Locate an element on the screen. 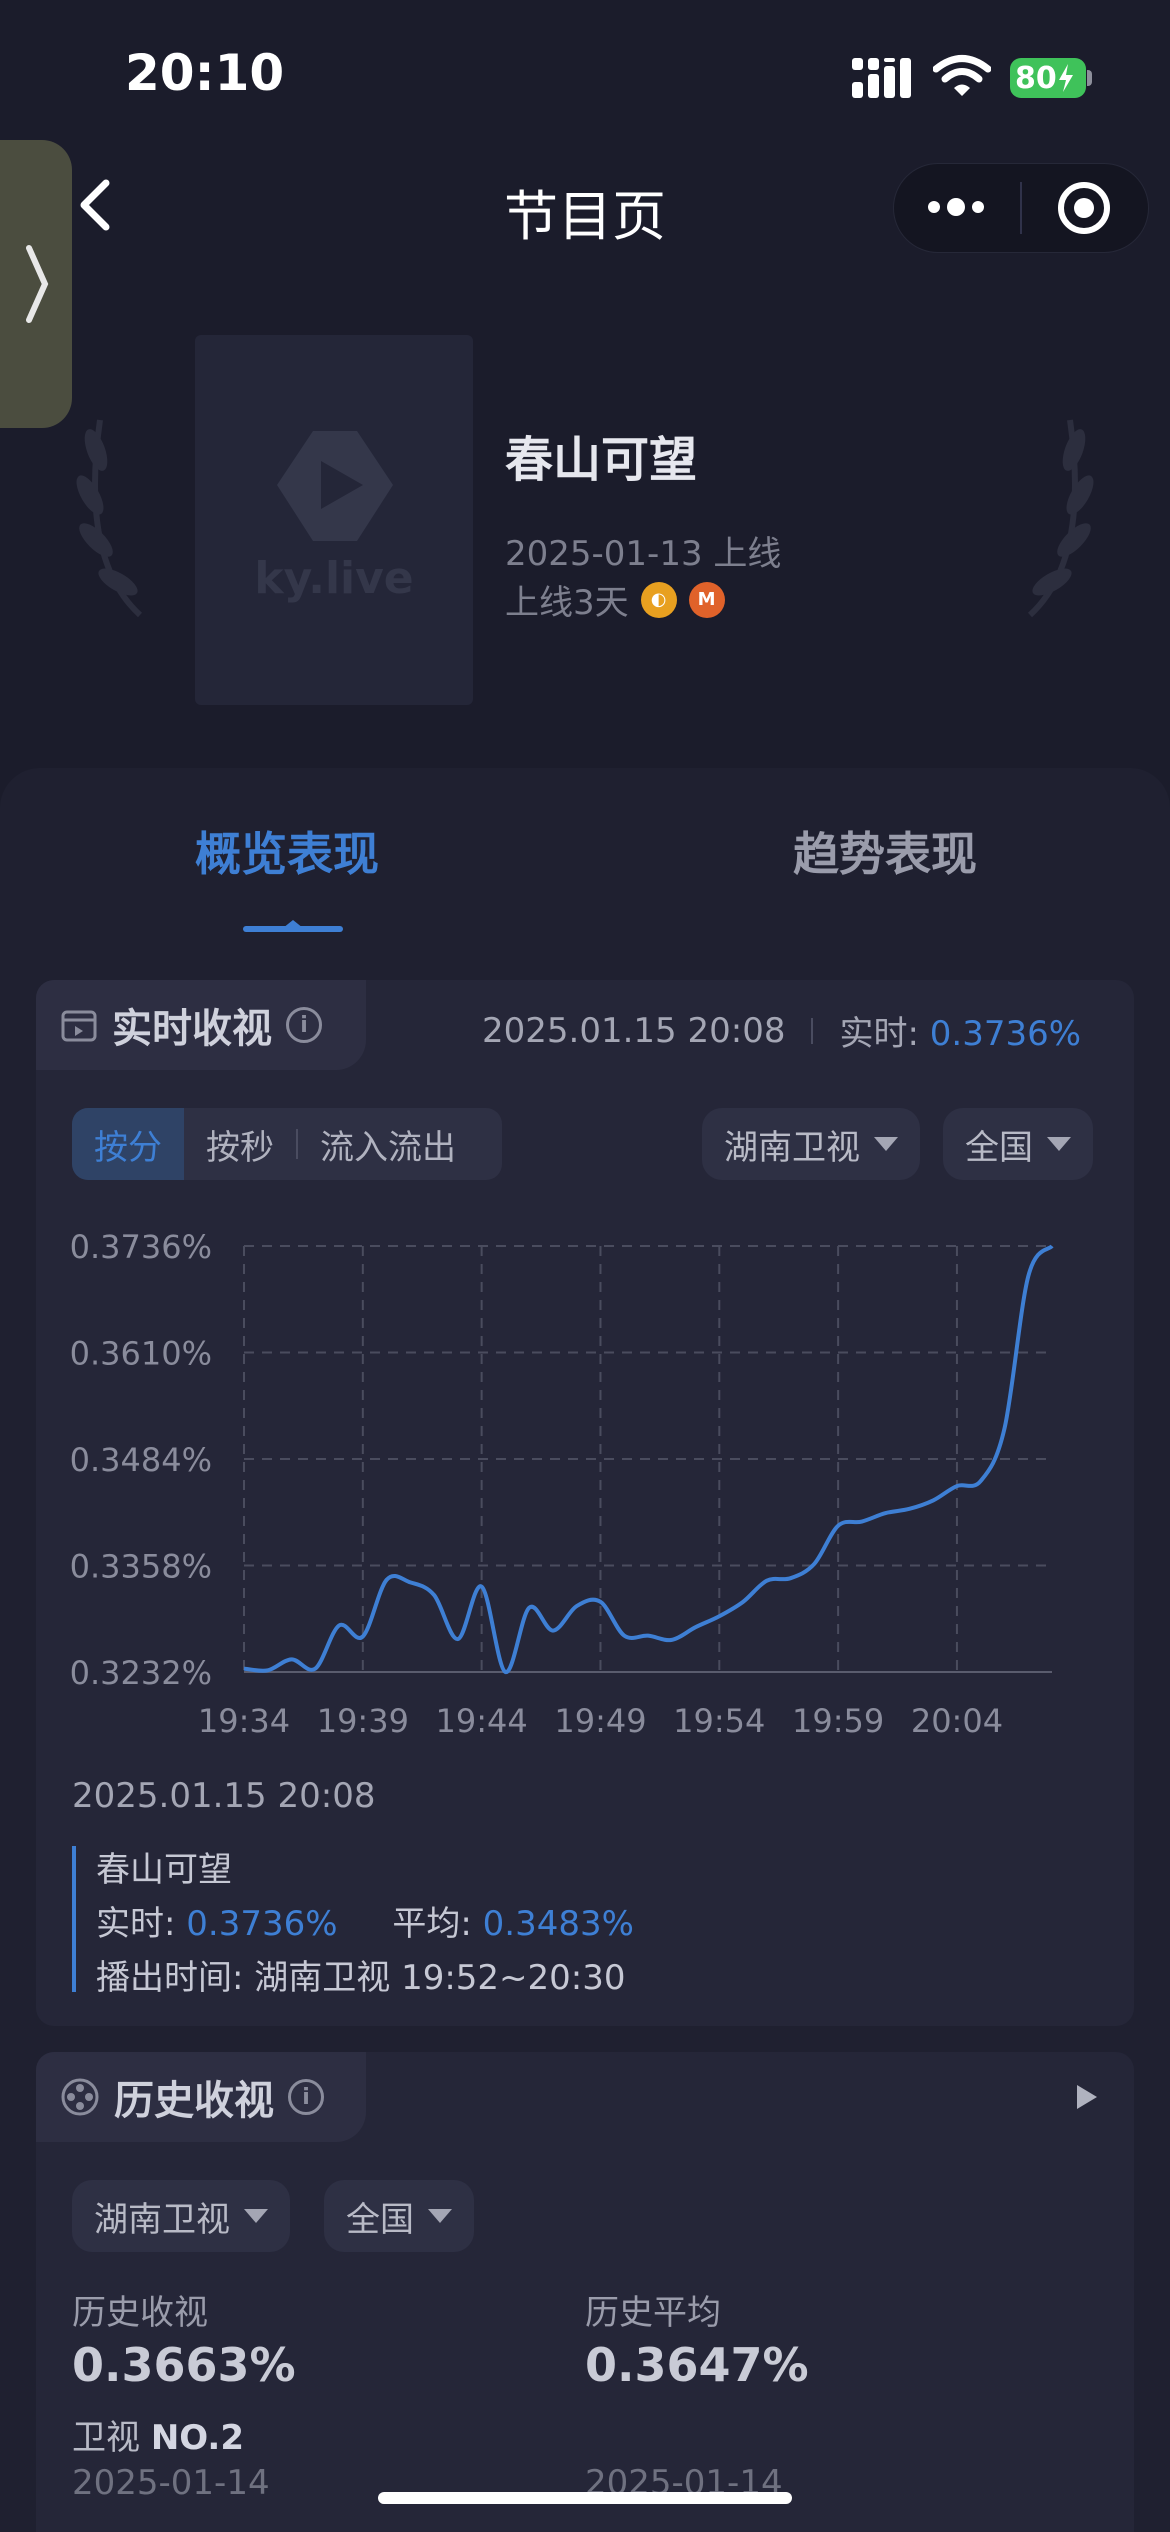 This screenshot has width=1170, height=2532. laurel-left-icon is located at coordinates (109, 518).